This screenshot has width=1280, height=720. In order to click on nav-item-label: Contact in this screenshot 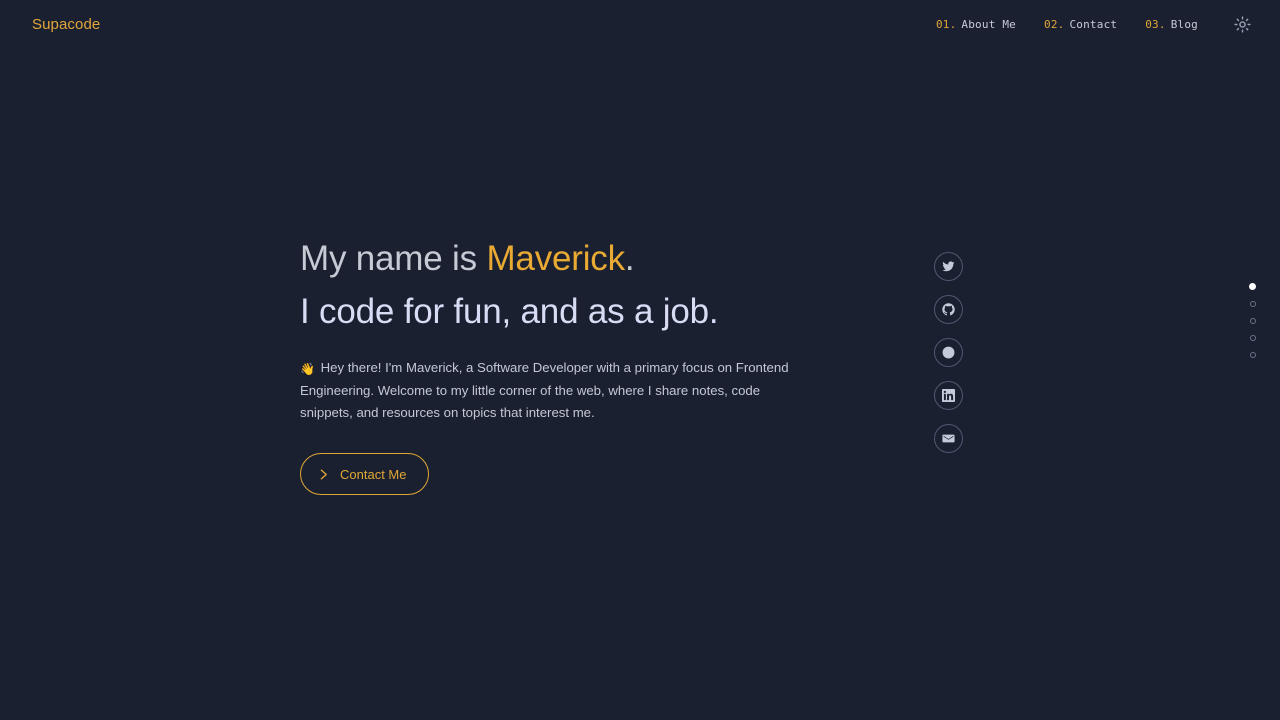, I will do `click(1093, 24)`.